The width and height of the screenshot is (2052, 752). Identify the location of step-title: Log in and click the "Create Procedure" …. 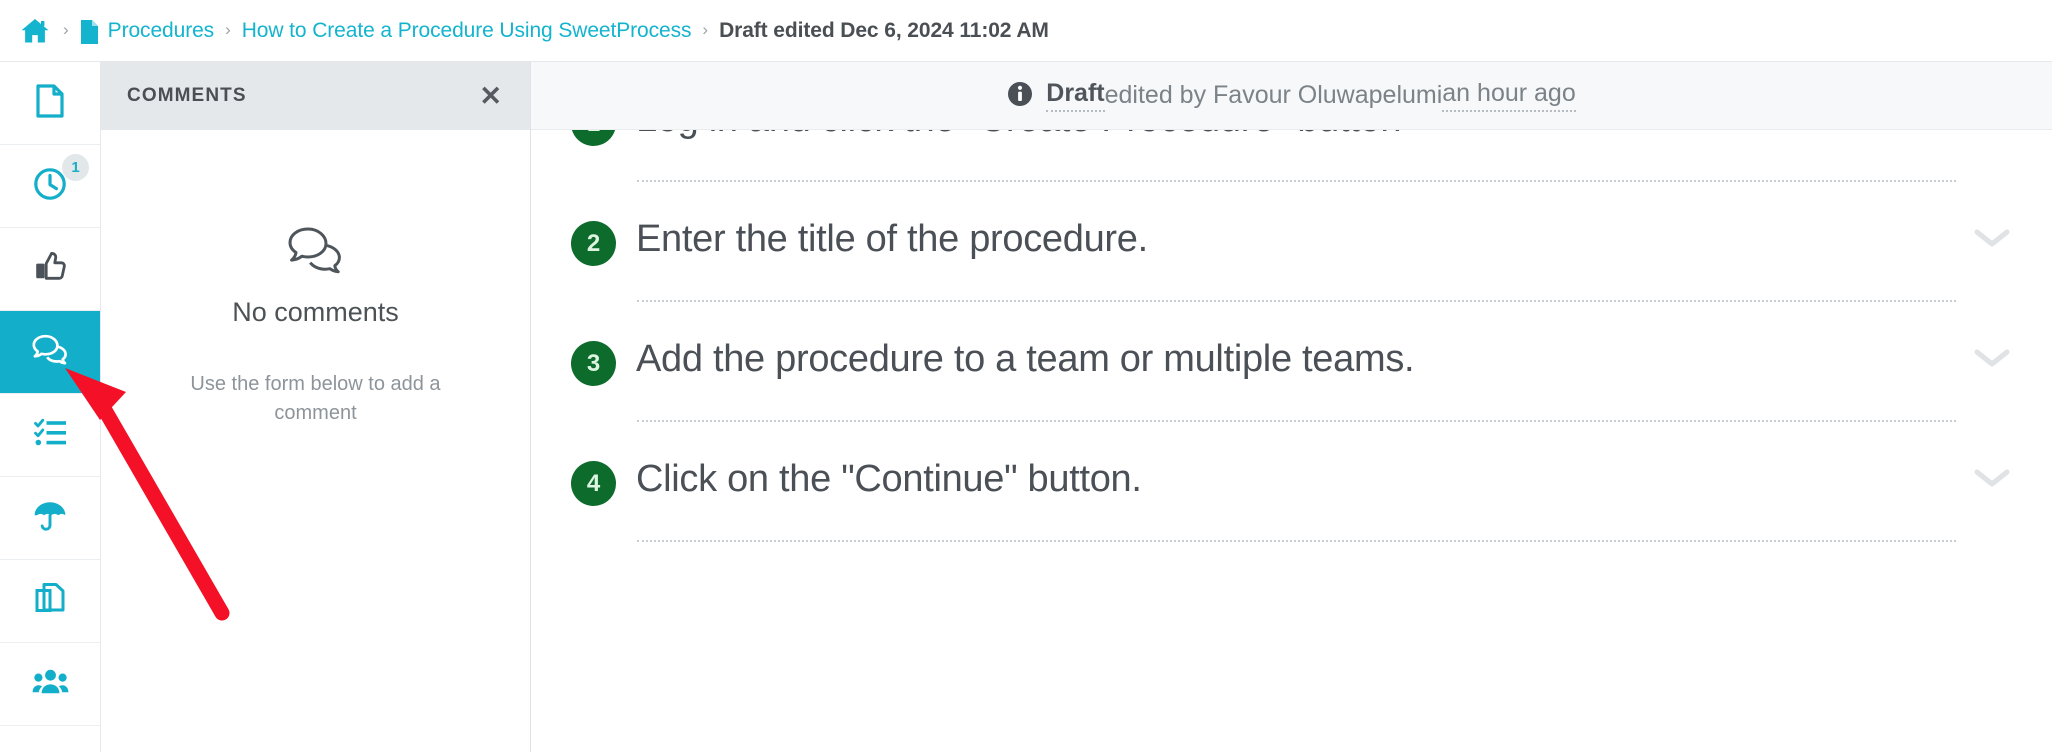
(1299, 136).